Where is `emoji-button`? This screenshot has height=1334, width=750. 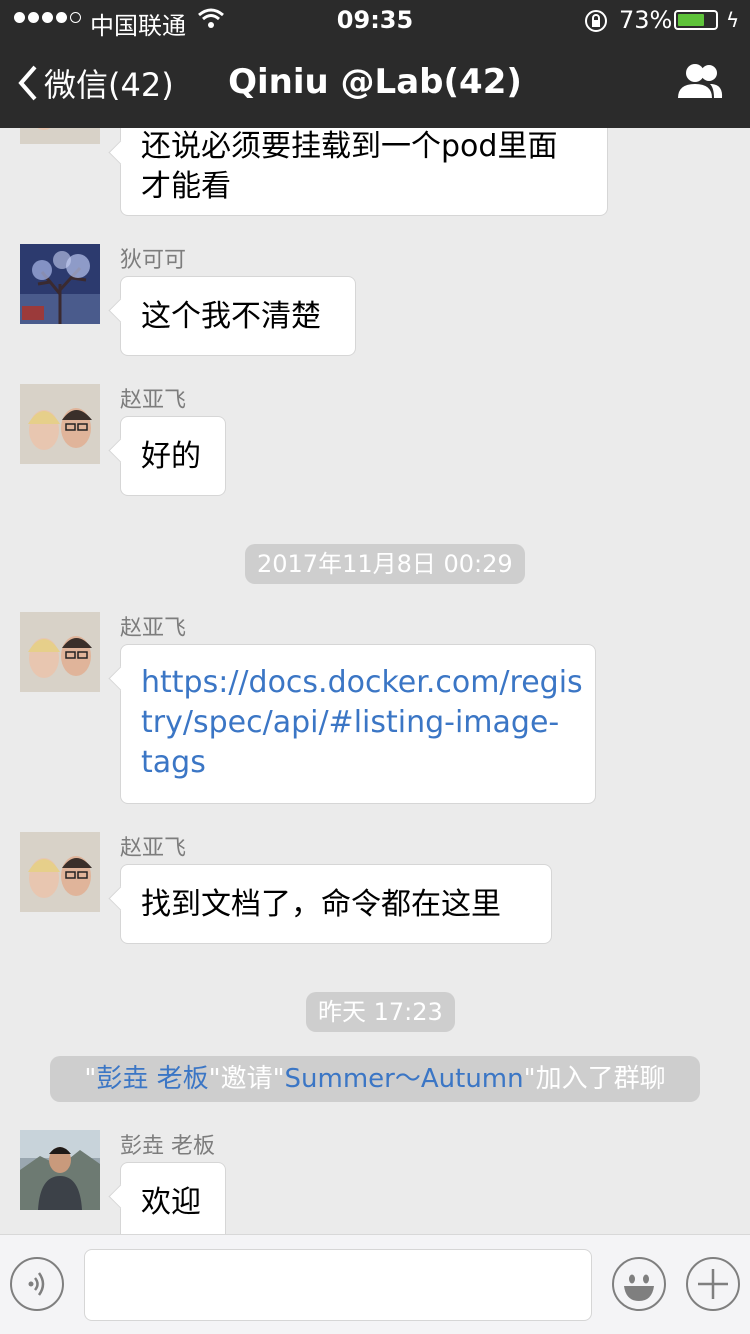 emoji-button is located at coordinates (639, 1284).